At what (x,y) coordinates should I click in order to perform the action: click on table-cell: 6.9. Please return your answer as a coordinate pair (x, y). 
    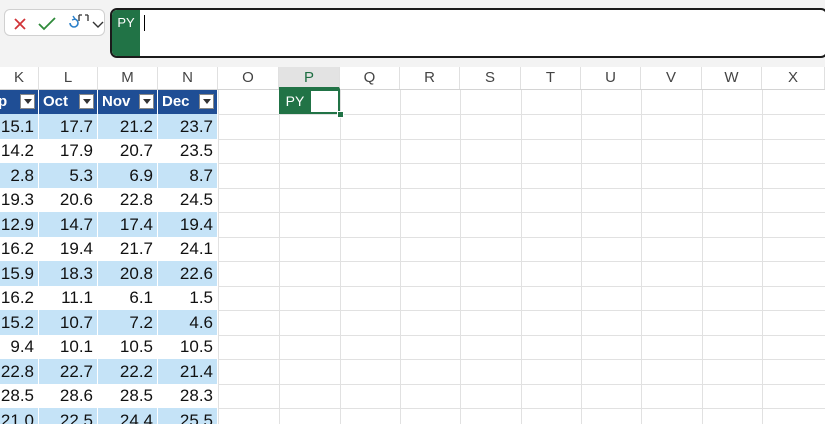
    Looking at the image, I should click on (128, 175).